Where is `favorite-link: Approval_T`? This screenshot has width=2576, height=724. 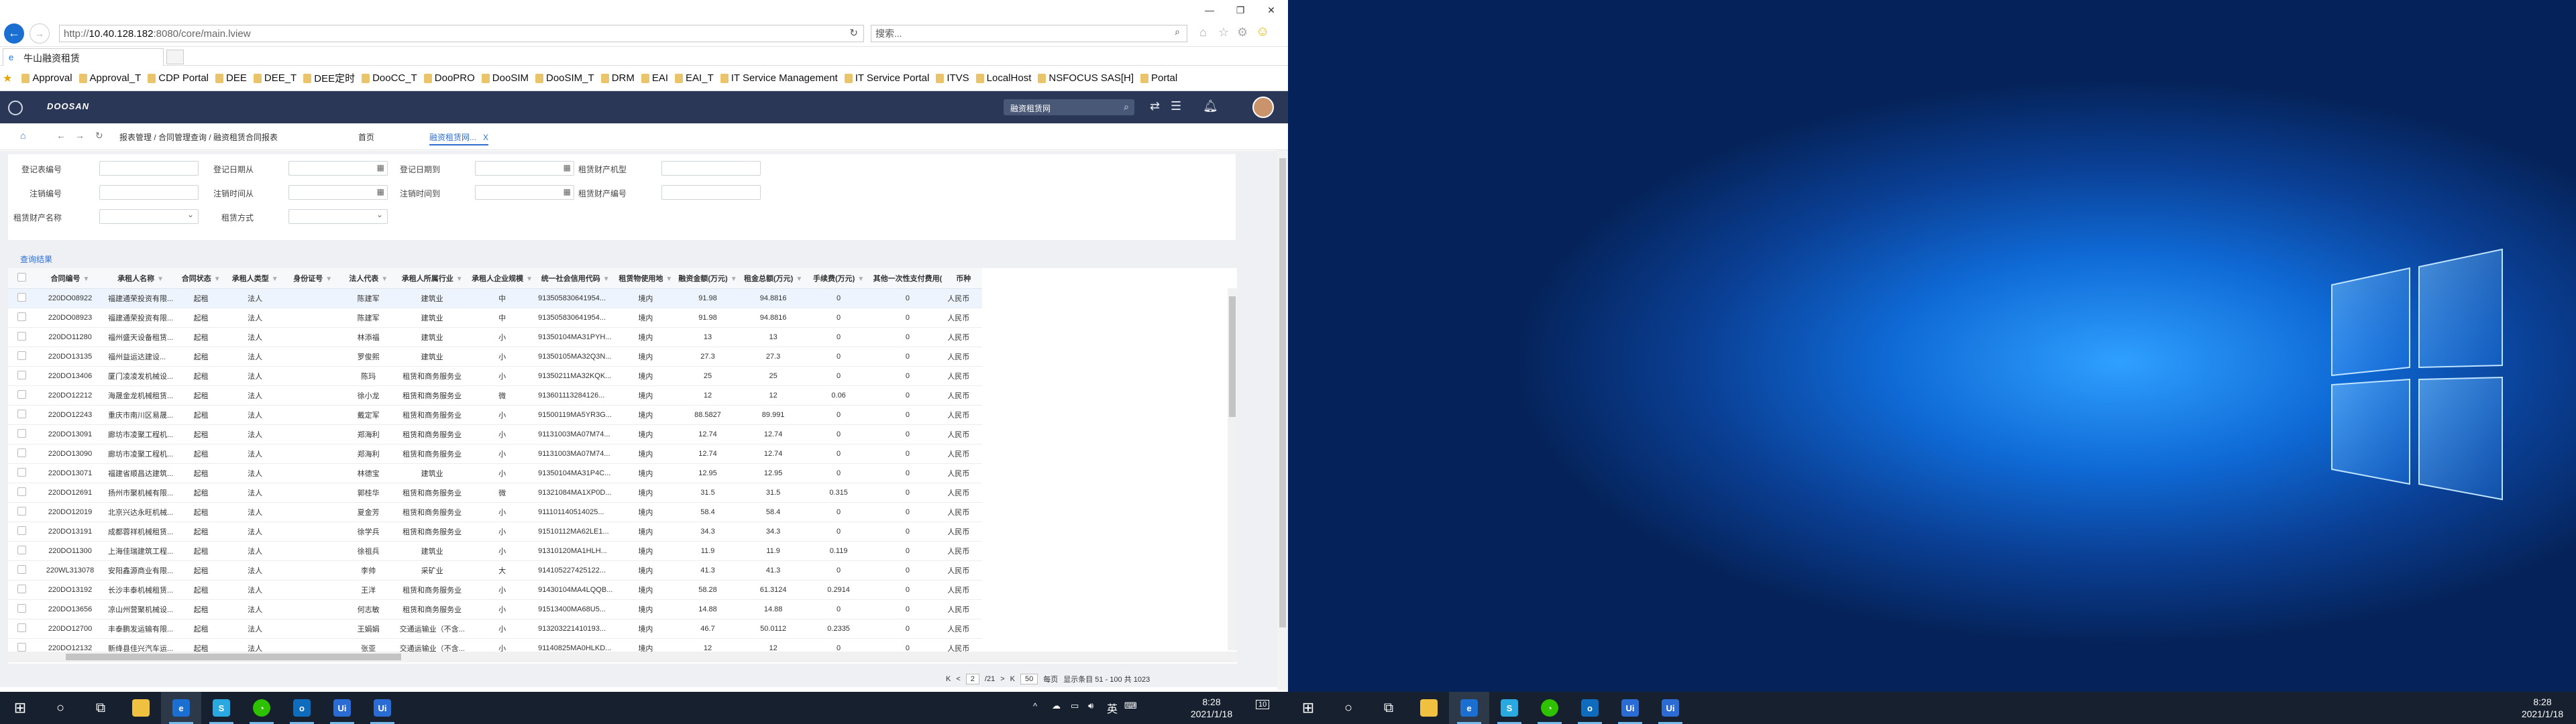
favorite-link: Approval_T is located at coordinates (109, 78).